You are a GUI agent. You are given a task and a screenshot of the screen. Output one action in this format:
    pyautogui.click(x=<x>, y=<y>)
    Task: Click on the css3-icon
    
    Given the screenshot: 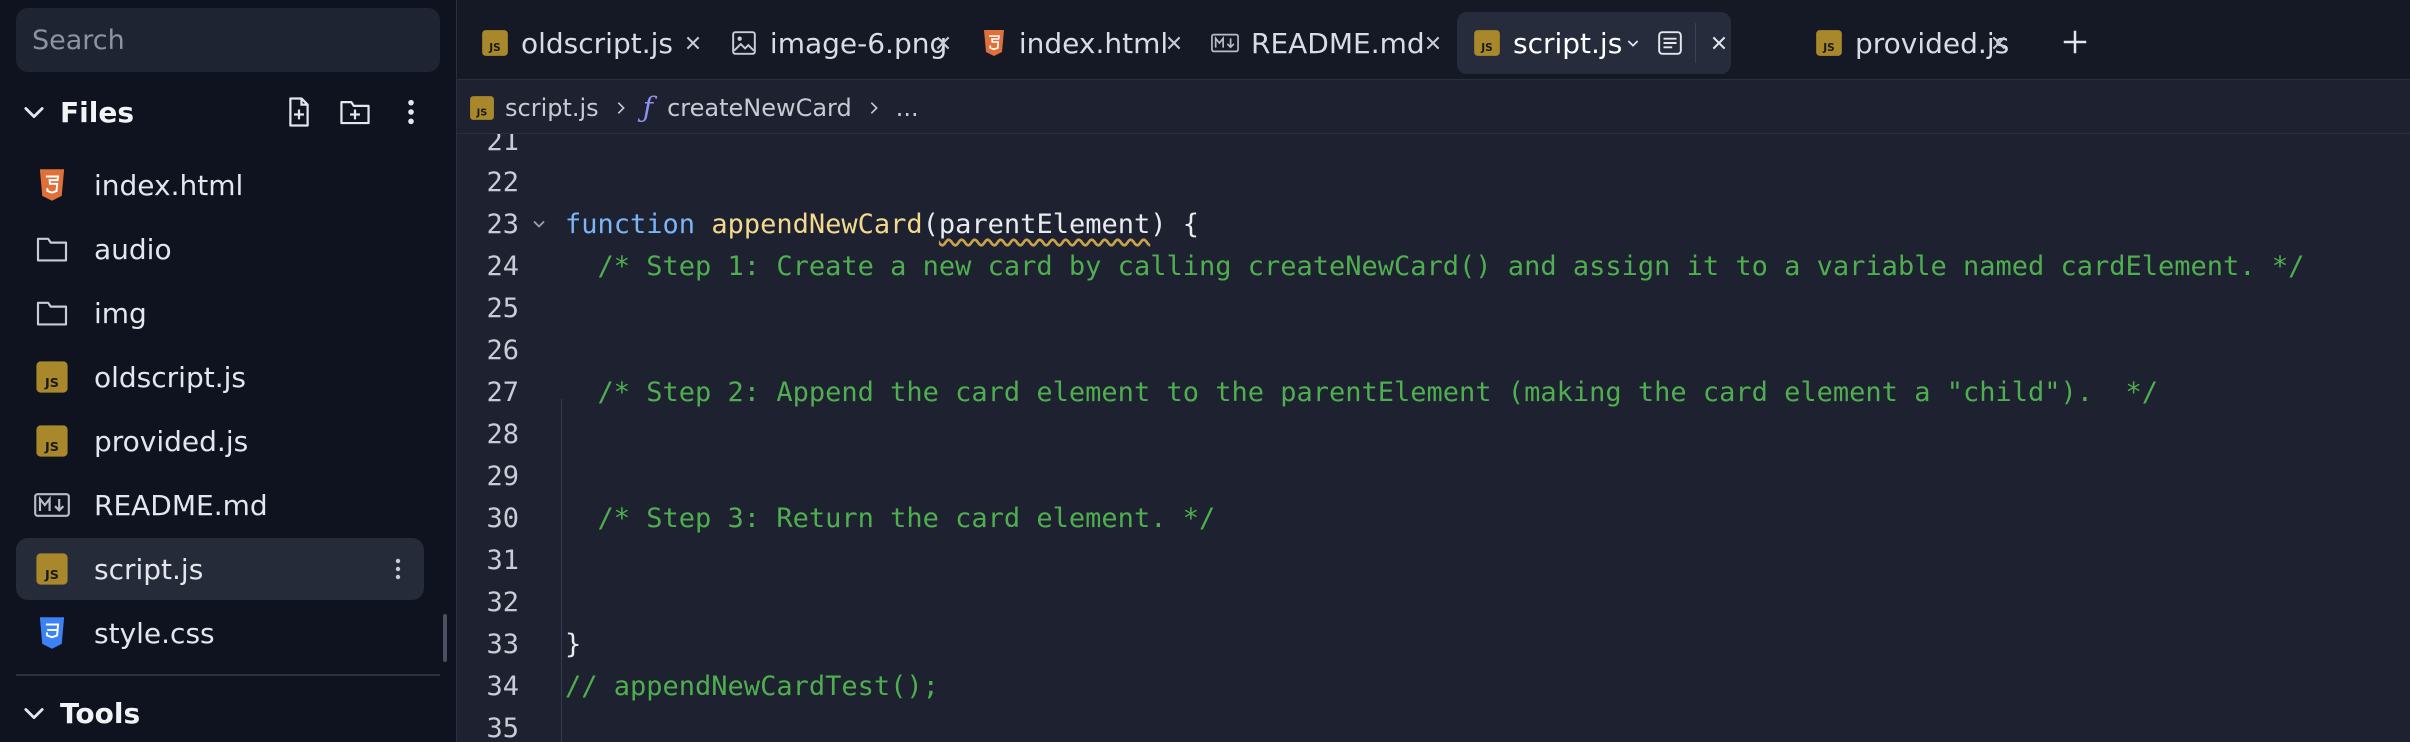 What is the action you would take?
    pyautogui.click(x=52, y=633)
    